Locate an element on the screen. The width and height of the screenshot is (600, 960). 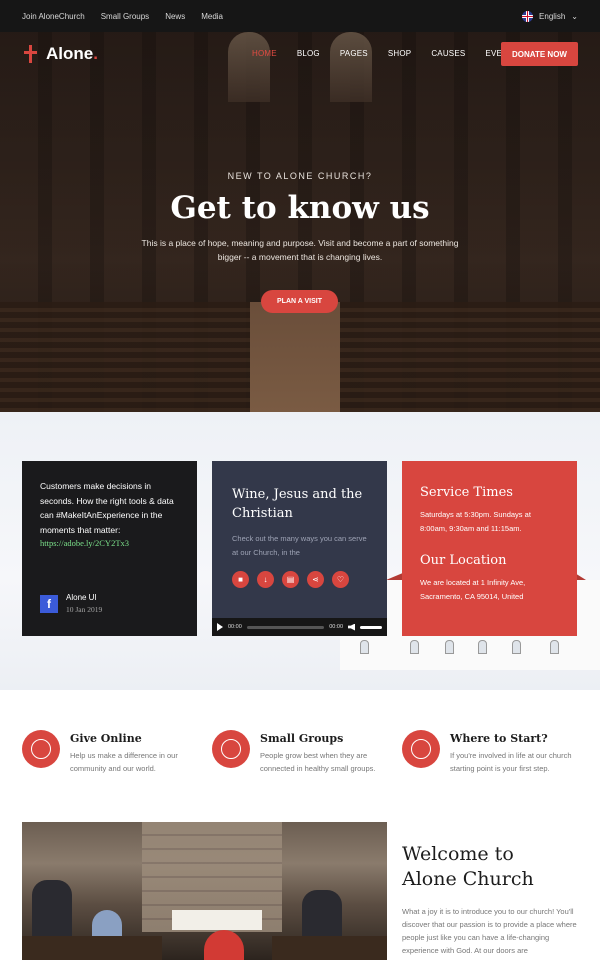
language-selector: English ⌄ is located at coordinates (550, 16).